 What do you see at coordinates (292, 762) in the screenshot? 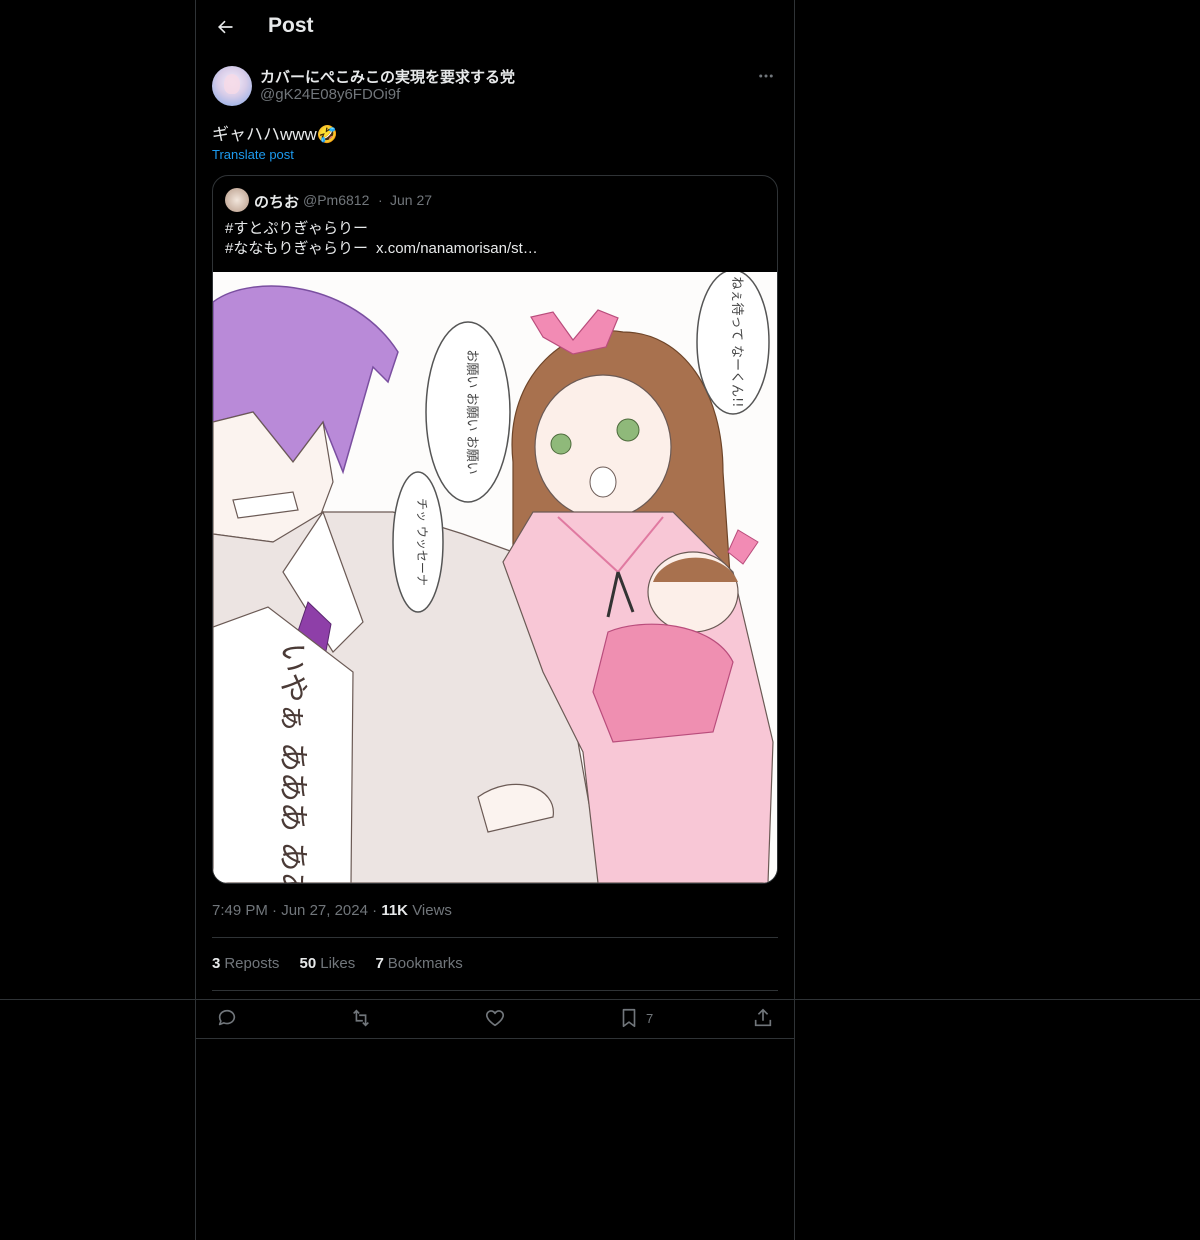
I see `illustration-scream: いやぁ あああ ああ` at bounding box center [292, 762].